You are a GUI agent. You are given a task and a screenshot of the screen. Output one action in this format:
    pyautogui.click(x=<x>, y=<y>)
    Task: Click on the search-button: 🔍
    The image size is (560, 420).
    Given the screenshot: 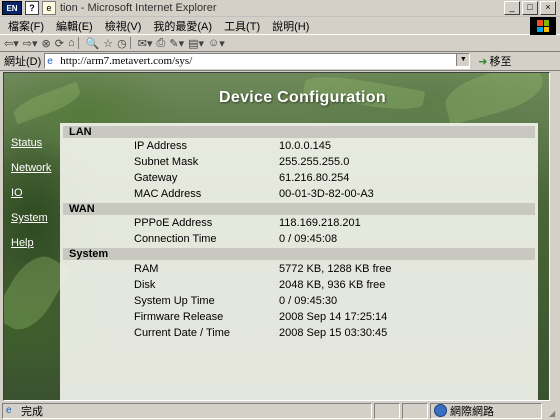 What is the action you would take?
    pyautogui.click(x=93, y=43)
    